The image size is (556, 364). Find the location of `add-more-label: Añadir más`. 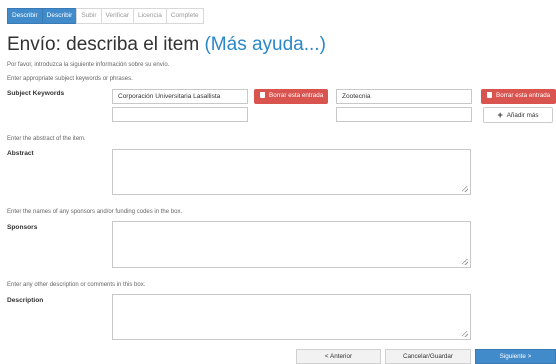

add-more-label: Añadir más is located at coordinates (522, 115).